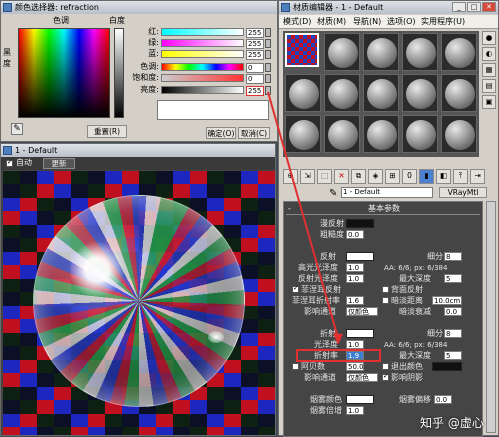 The width and height of the screenshot is (499, 437). I want to click on go-to-parent-icon: ⤒, so click(460, 176).